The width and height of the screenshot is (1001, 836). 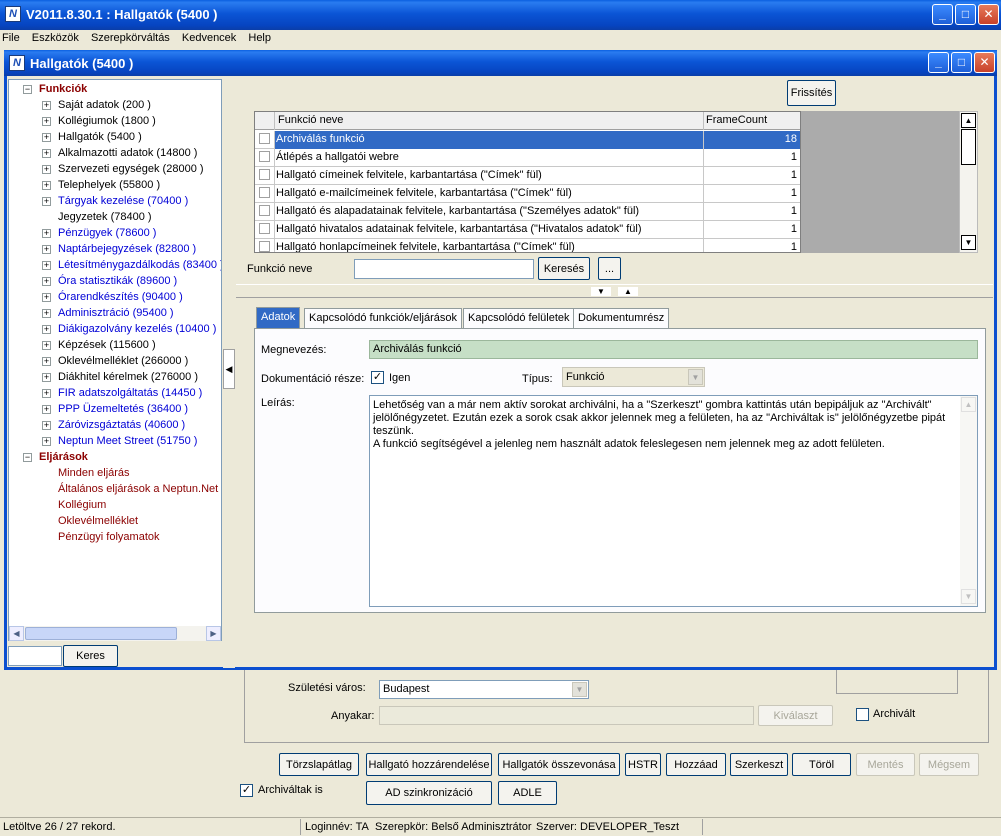 I want to click on tree-item-label: Diákhitel kérelmek (276000 ), so click(x=128, y=377).